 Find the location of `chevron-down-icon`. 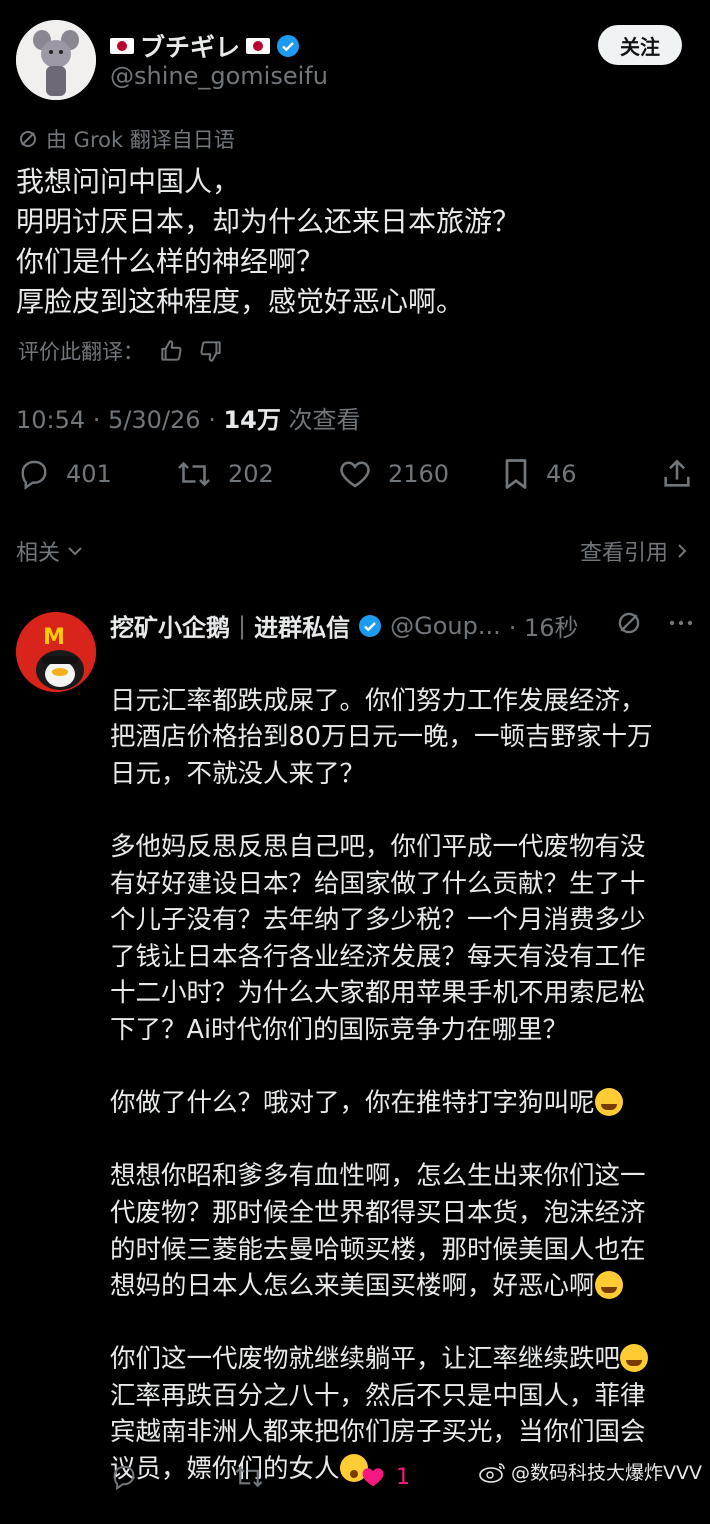

chevron-down-icon is located at coordinates (75, 551).